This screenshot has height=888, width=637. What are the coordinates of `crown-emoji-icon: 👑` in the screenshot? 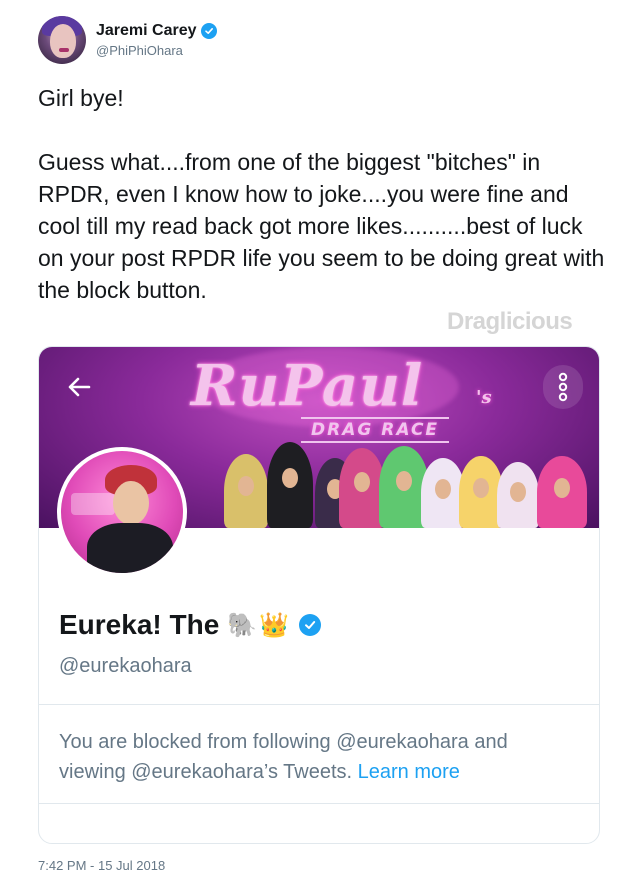 It's located at (274, 625).